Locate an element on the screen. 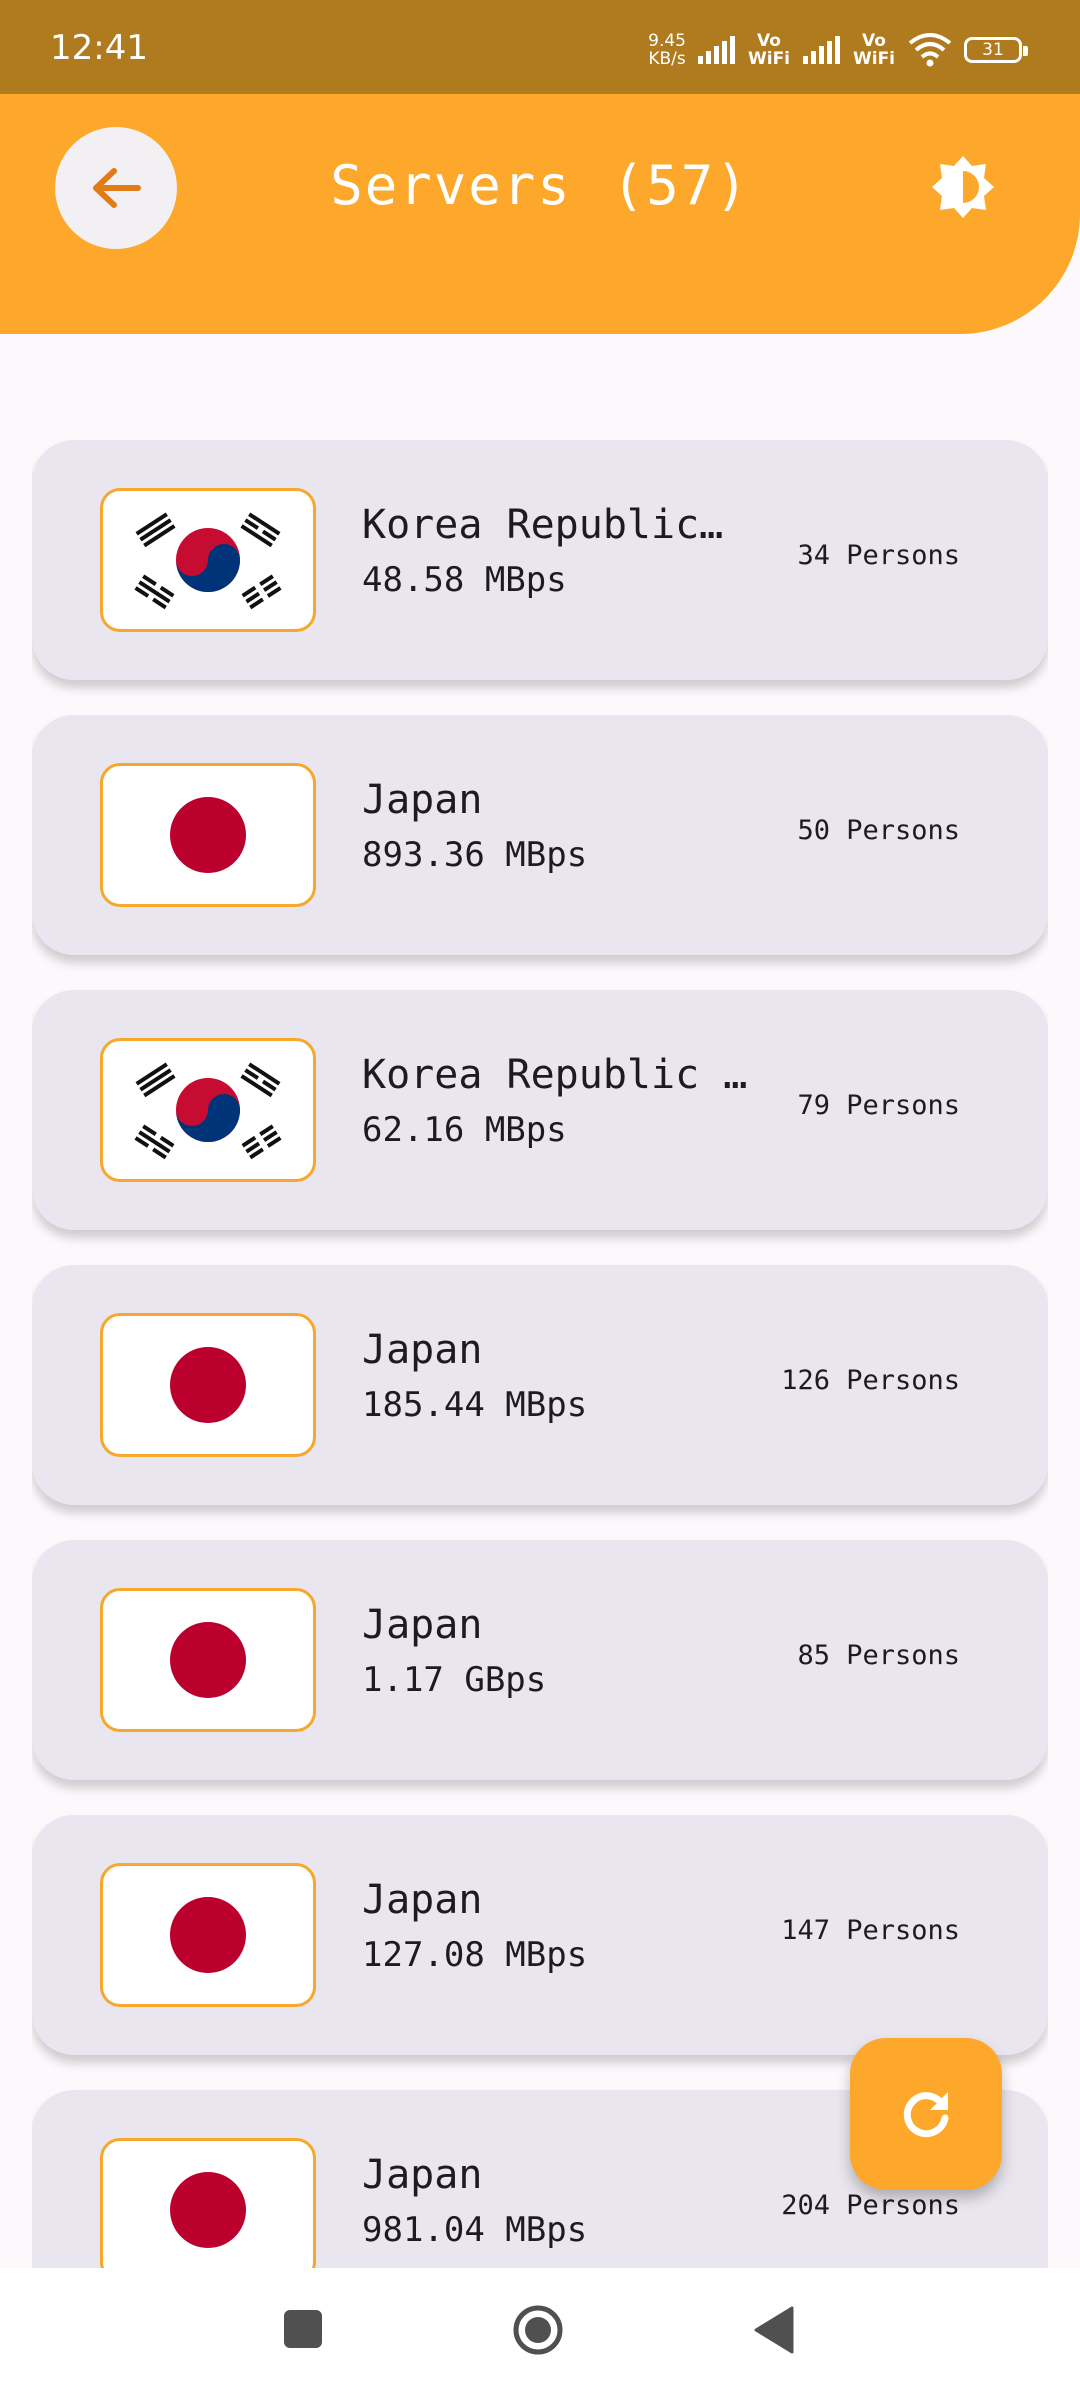 Image resolution: width=1080 pixels, height=2400 pixels. server-persons: 50 Persons is located at coordinates (878, 830).